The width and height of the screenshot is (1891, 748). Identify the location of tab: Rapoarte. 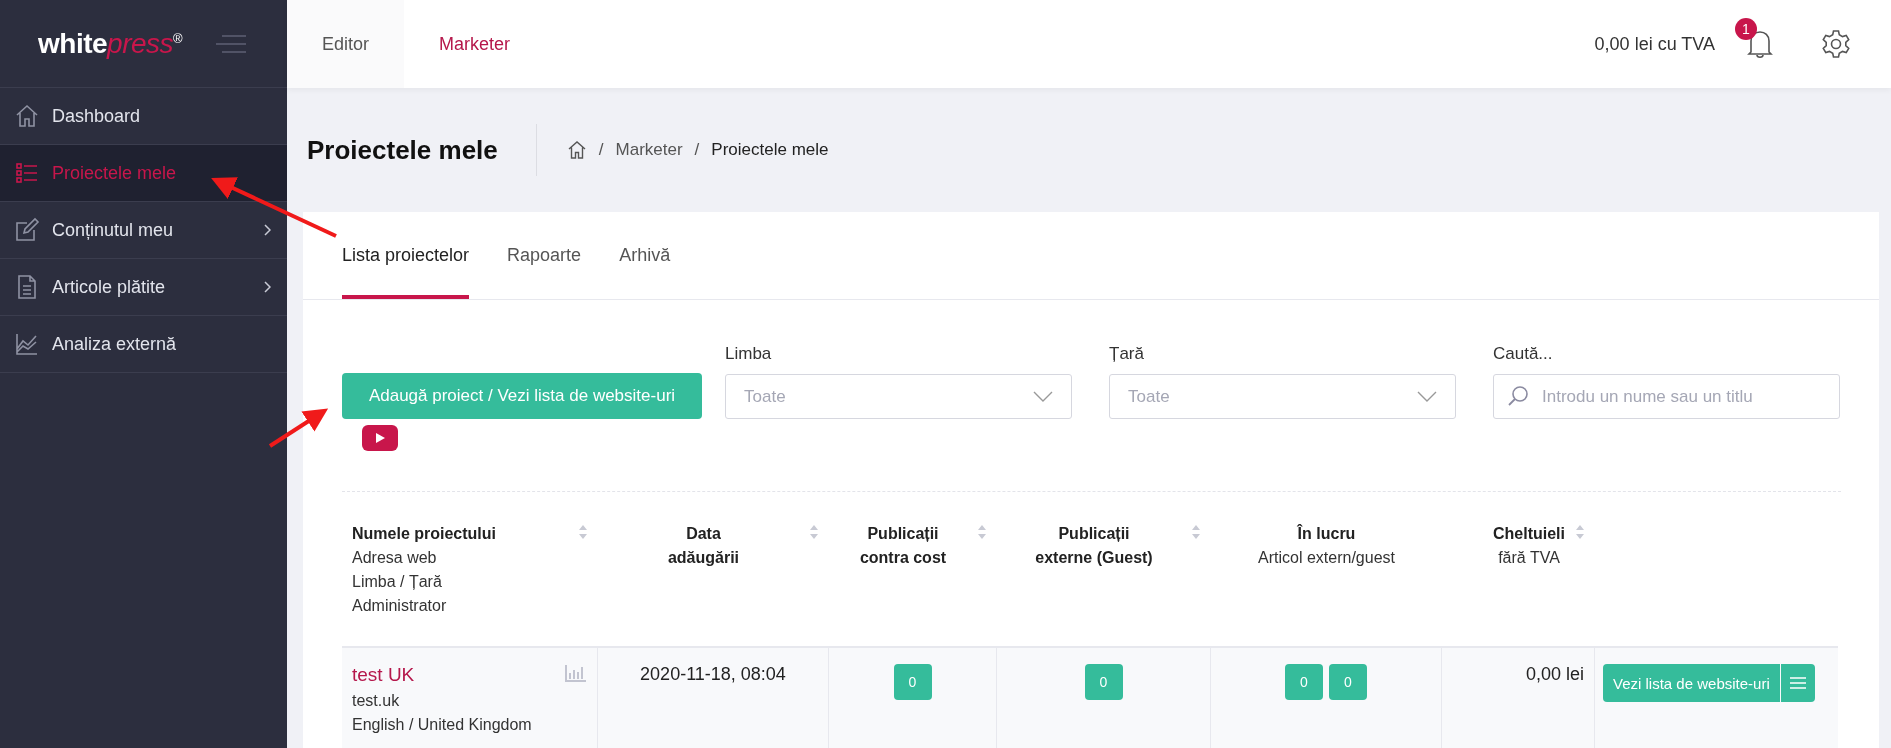
(544, 255).